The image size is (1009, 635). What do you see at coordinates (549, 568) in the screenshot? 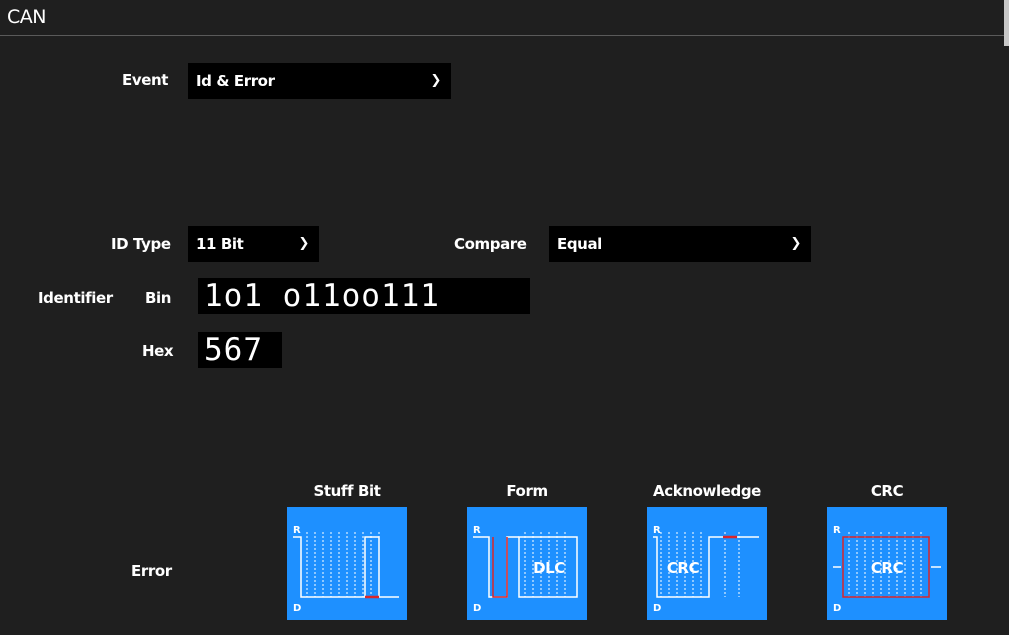
I see `dlc-field-label: DLC` at bounding box center [549, 568].